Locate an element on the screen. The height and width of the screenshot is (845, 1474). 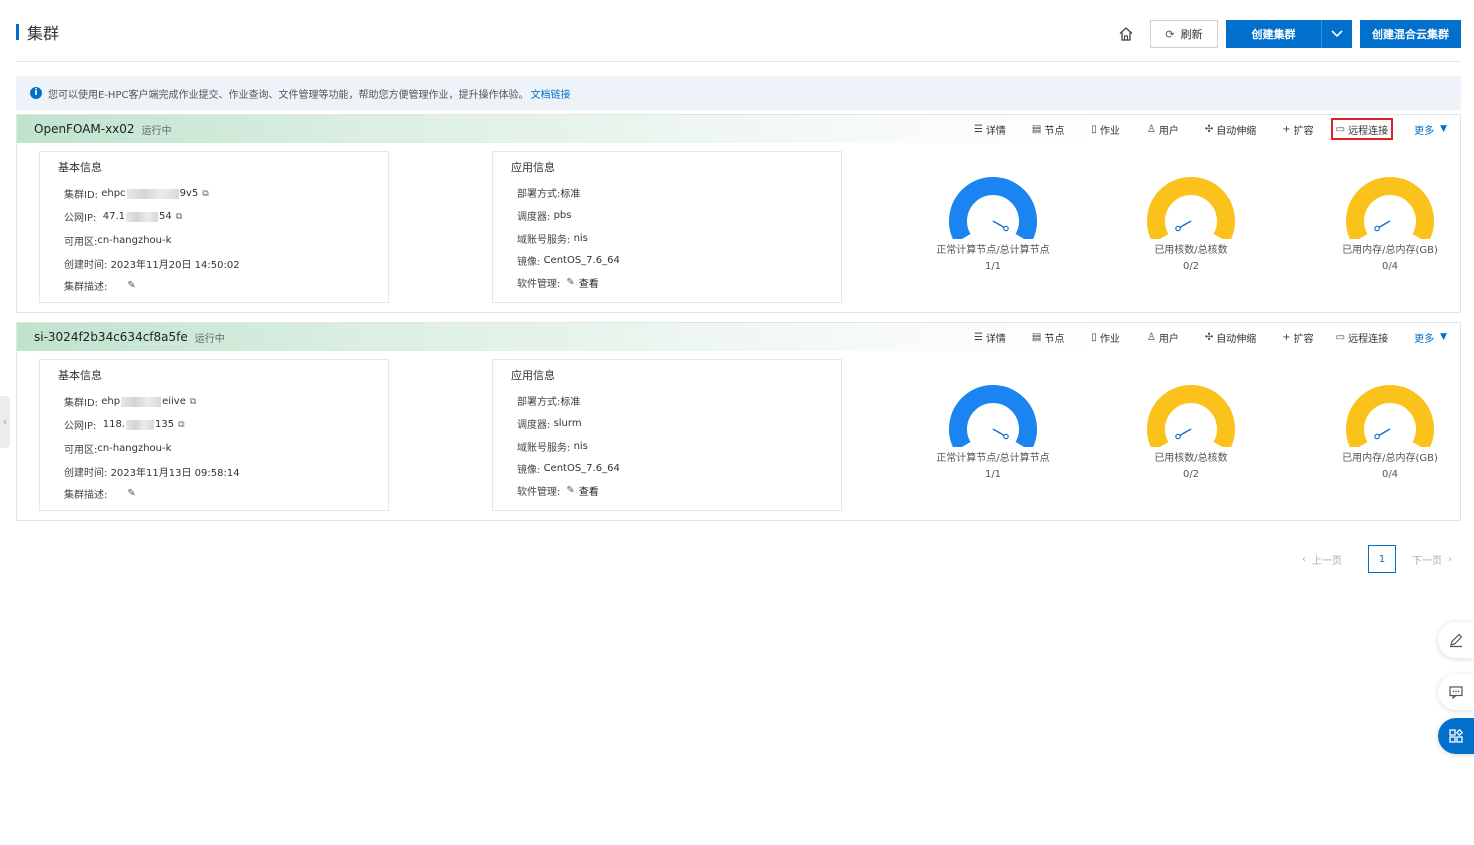
created-row: 创建时间: 2023年11月20日 14:50:02 is located at coordinates (152, 263).